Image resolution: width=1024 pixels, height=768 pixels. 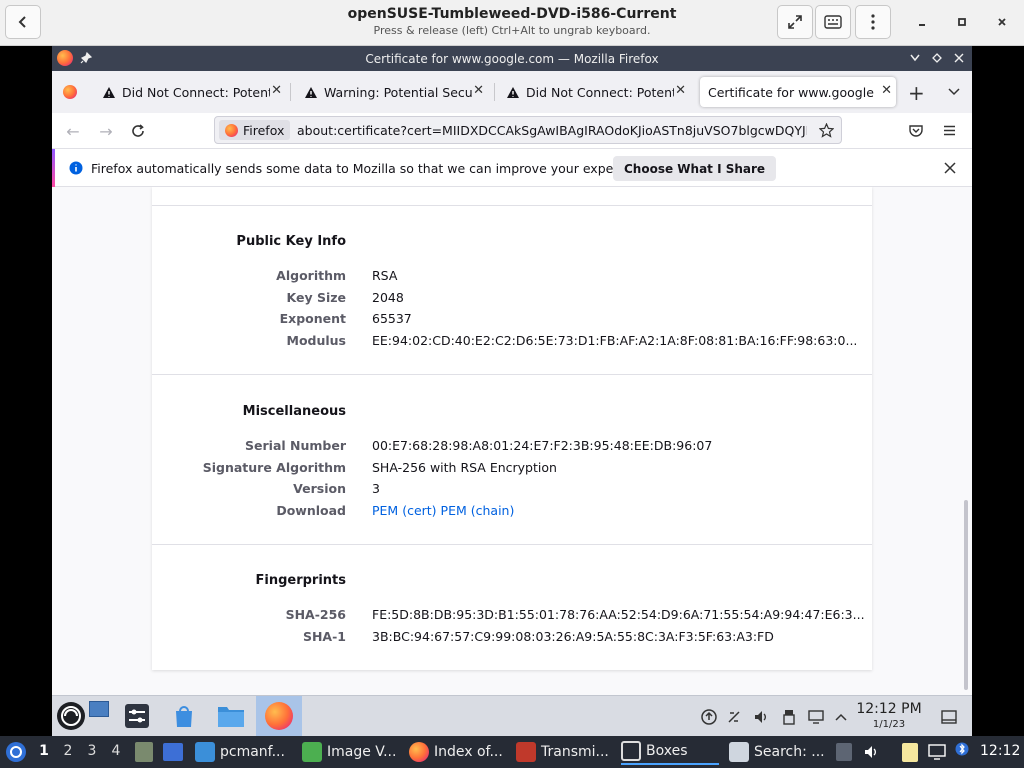 What do you see at coordinates (798, 92) in the screenshot?
I see `tab-certificate-active: Certificate for www.google.com ✕` at bounding box center [798, 92].